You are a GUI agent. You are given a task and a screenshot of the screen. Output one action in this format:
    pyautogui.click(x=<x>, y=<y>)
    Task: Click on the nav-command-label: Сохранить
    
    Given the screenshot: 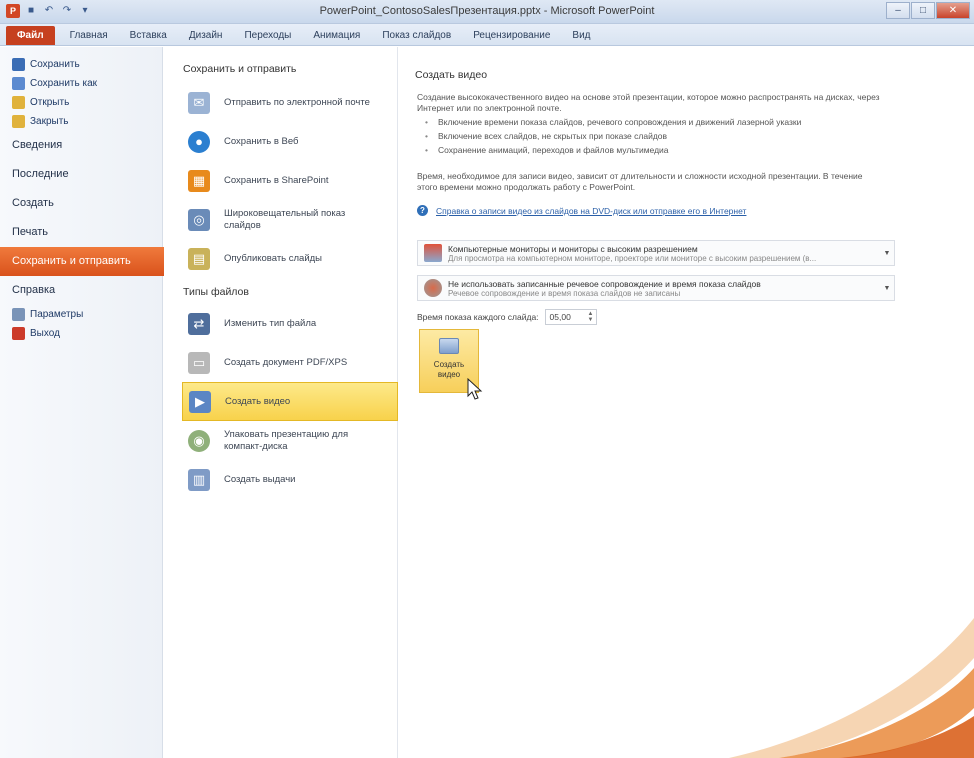 What is the action you would take?
    pyautogui.click(x=55, y=64)
    